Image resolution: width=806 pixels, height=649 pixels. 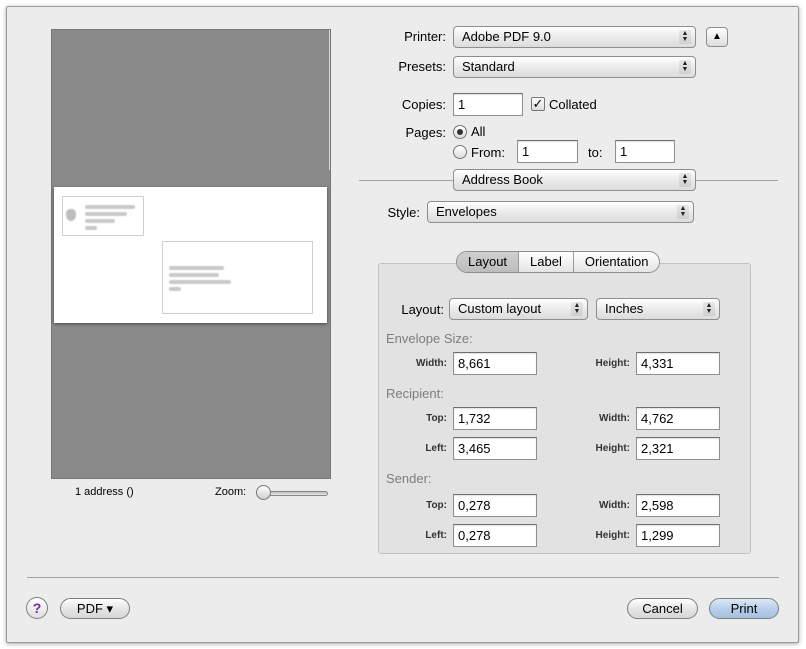 I want to click on layout-popup: Custom layout ▲ ▼, so click(x=518, y=309).